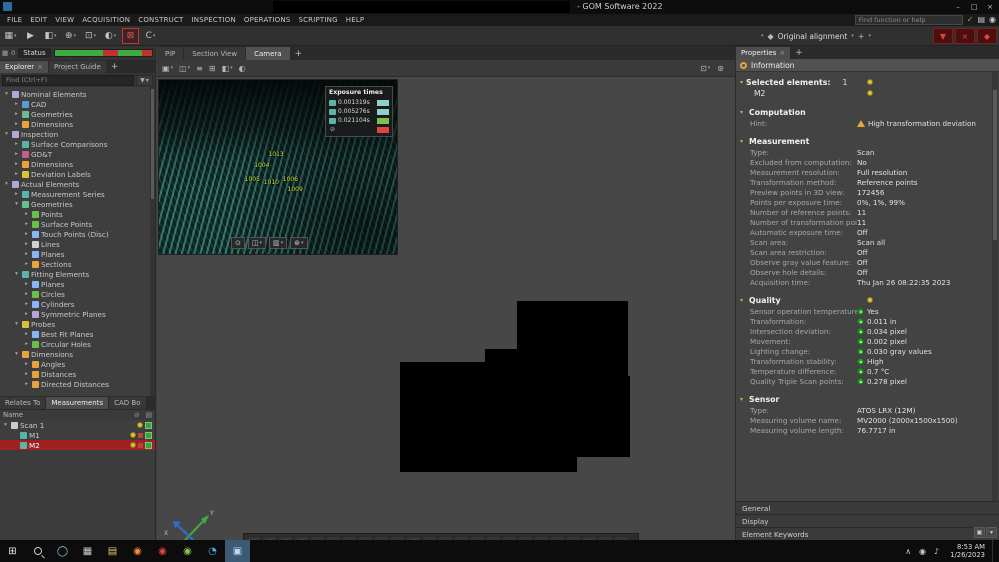 The height and width of the screenshot is (562, 999). I want to click on sensor-down-button: ▼, so click(943, 36).